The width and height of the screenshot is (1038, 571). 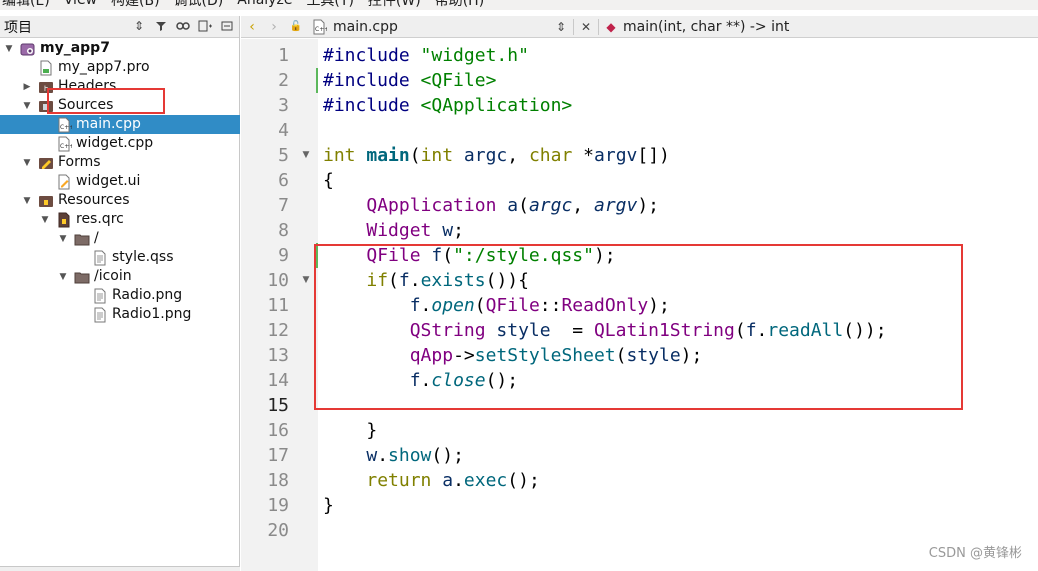 What do you see at coordinates (278, 405) in the screenshot?
I see `line-number: 15` at bounding box center [278, 405].